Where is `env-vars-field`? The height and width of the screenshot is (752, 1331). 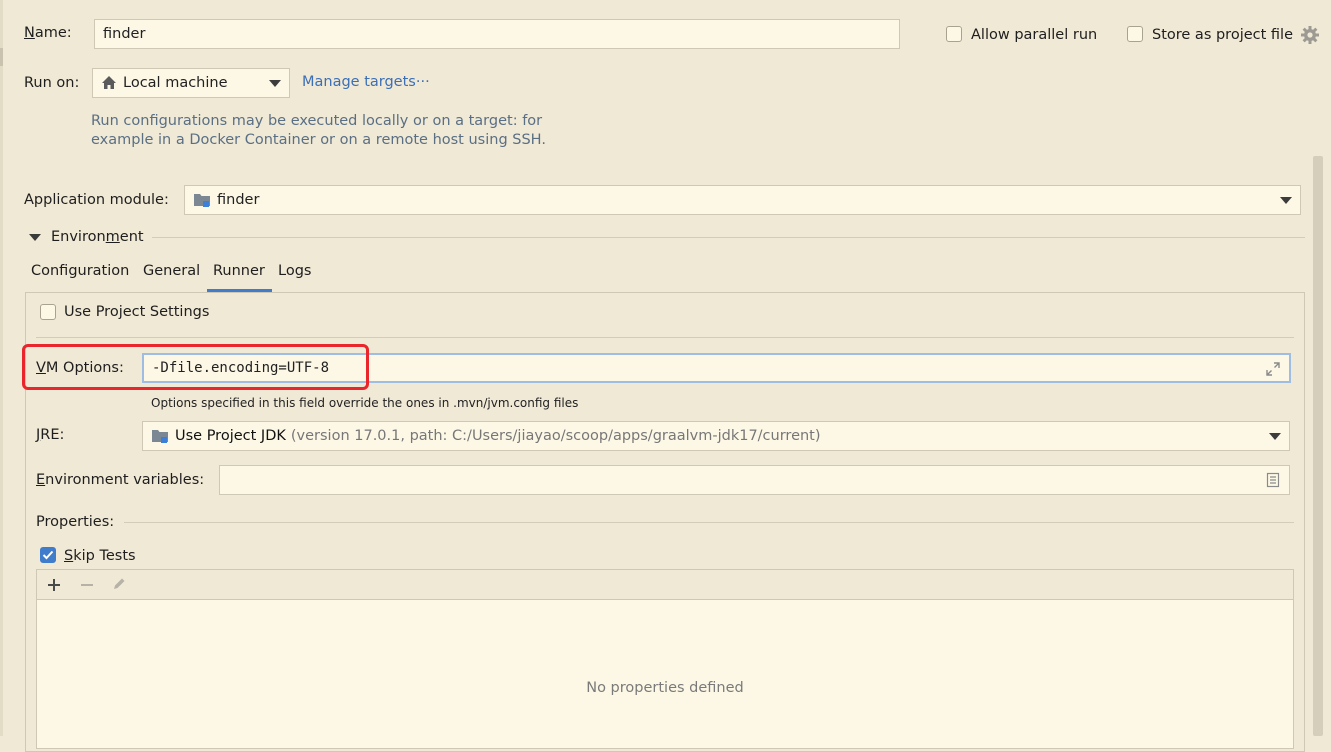
env-vars-field is located at coordinates (754, 480).